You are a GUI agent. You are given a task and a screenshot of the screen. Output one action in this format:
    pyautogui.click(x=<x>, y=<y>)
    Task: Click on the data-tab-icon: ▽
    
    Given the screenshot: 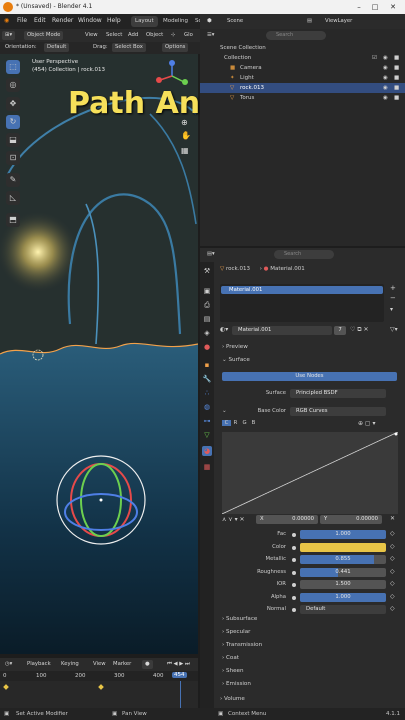 What is the action you would take?
    pyautogui.click(x=207, y=435)
    